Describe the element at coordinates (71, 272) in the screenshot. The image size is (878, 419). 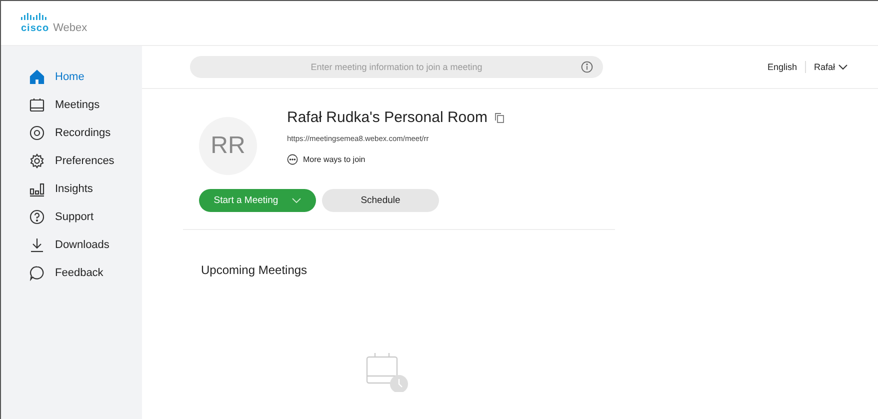
I see `nav-item: Feedback` at that location.